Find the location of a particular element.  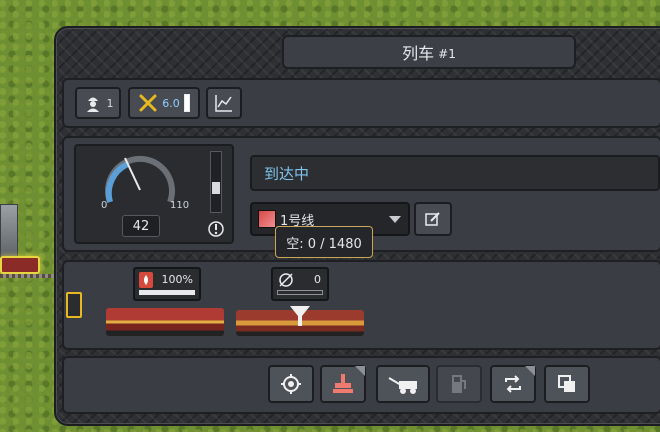

reverse-button is located at coordinates (513, 384).